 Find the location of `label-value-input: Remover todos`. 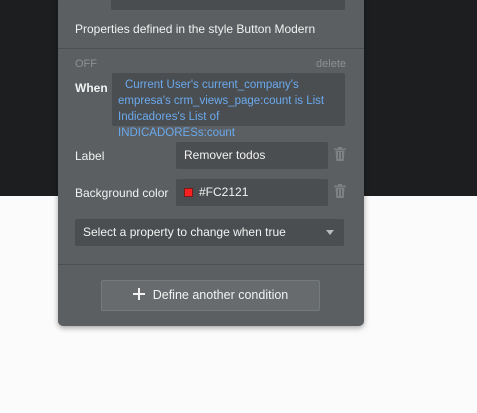

label-value-input: Remover todos is located at coordinates (252, 155).